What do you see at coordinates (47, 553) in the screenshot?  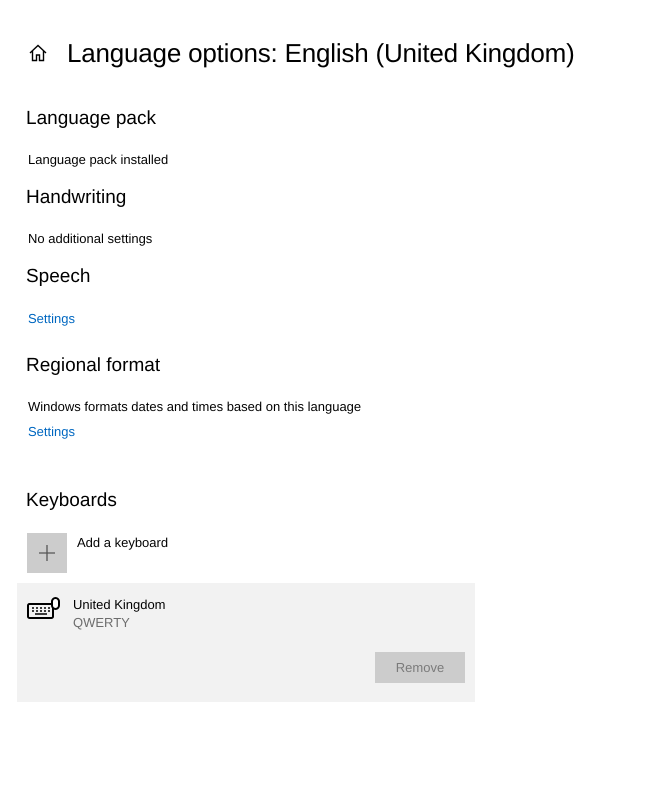 I see `plus-icon` at bounding box center [47, 553].